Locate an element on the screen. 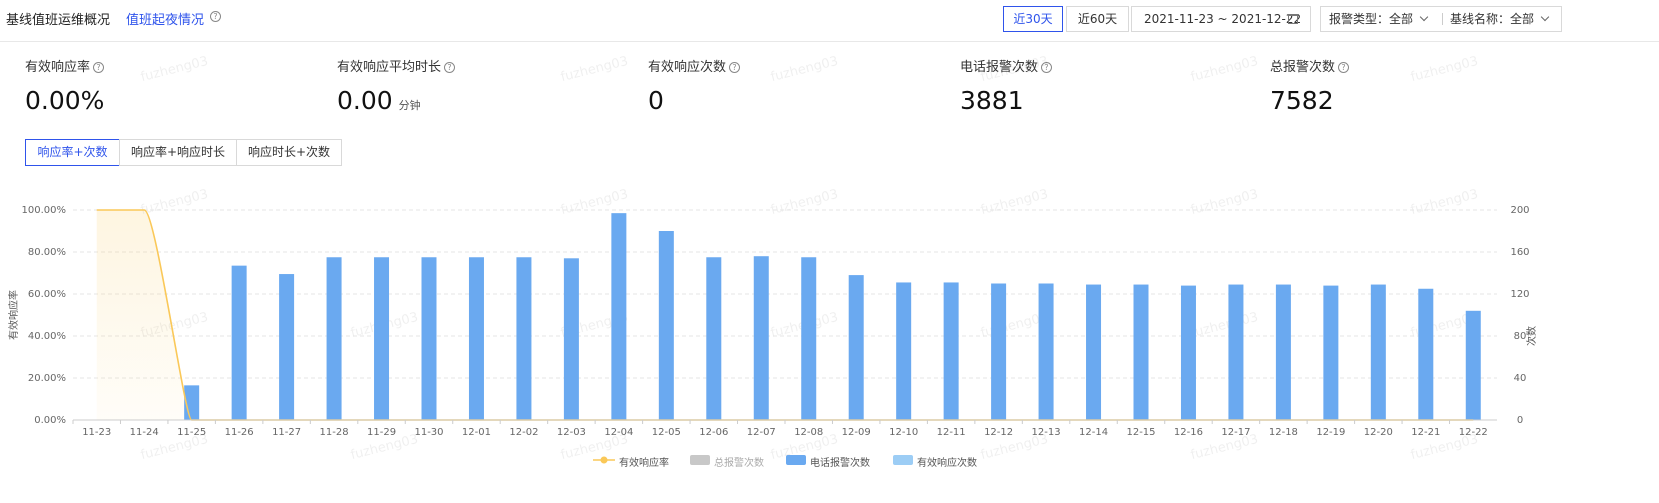 This screenshot has width=1659, height=503. y-right-tick-label: 40 is located at coordinates (1520, 378).